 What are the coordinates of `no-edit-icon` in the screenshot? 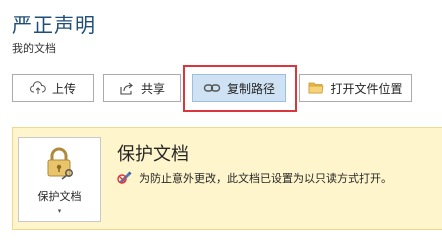 It's located at (125, 177).